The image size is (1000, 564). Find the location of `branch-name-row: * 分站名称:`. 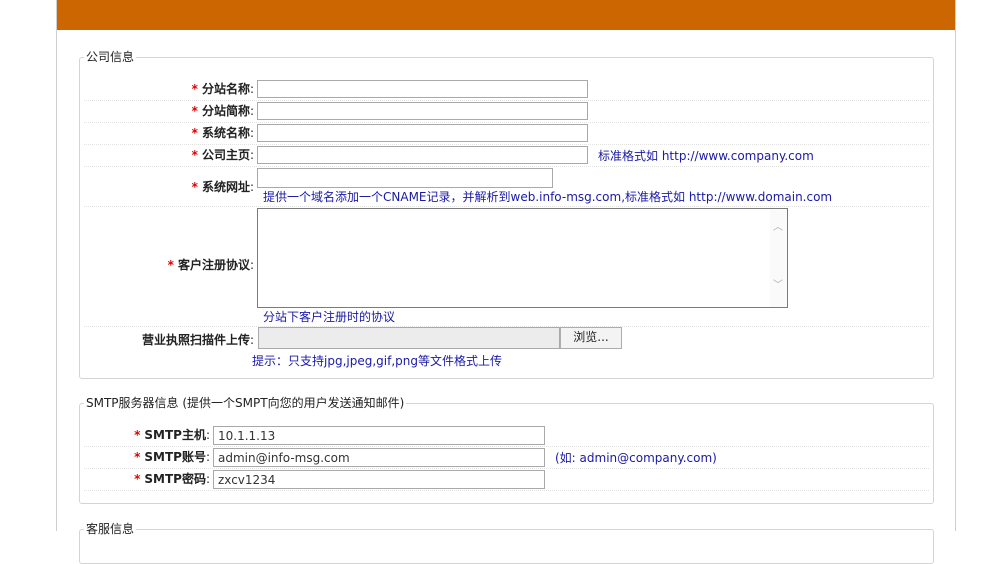

branch-name-row: * 分站名称: is located at coordinates (506, 89).